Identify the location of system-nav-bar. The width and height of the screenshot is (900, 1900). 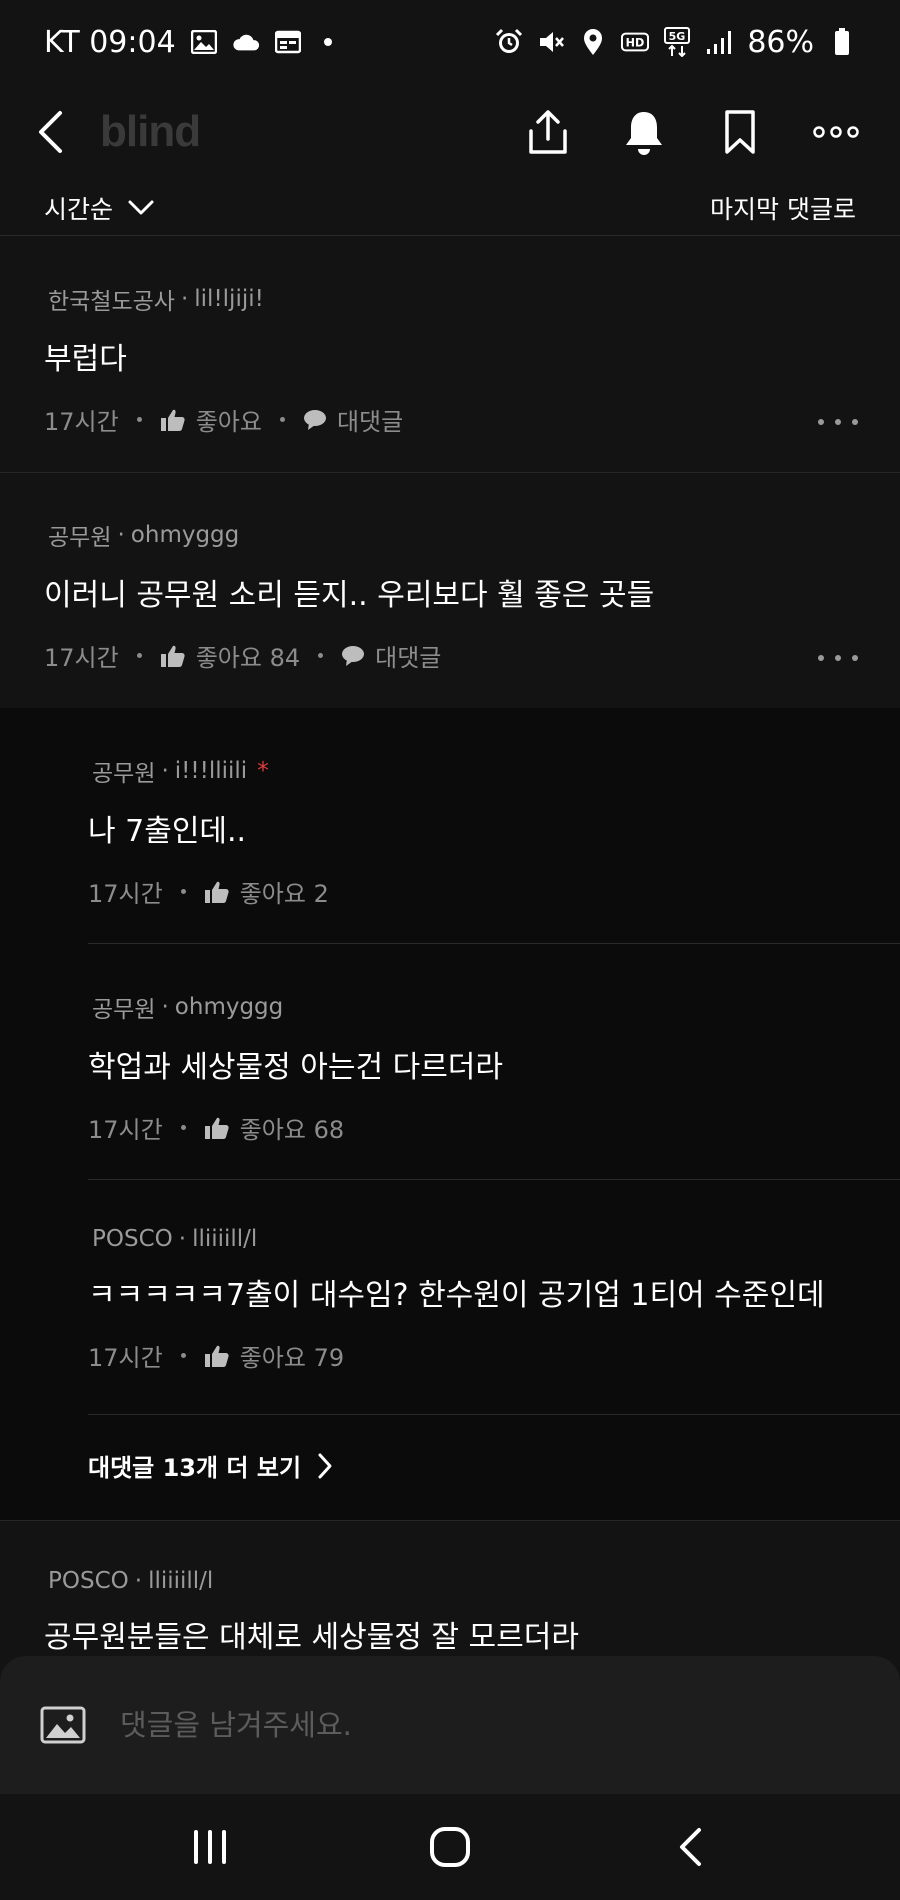
(450, 1847).